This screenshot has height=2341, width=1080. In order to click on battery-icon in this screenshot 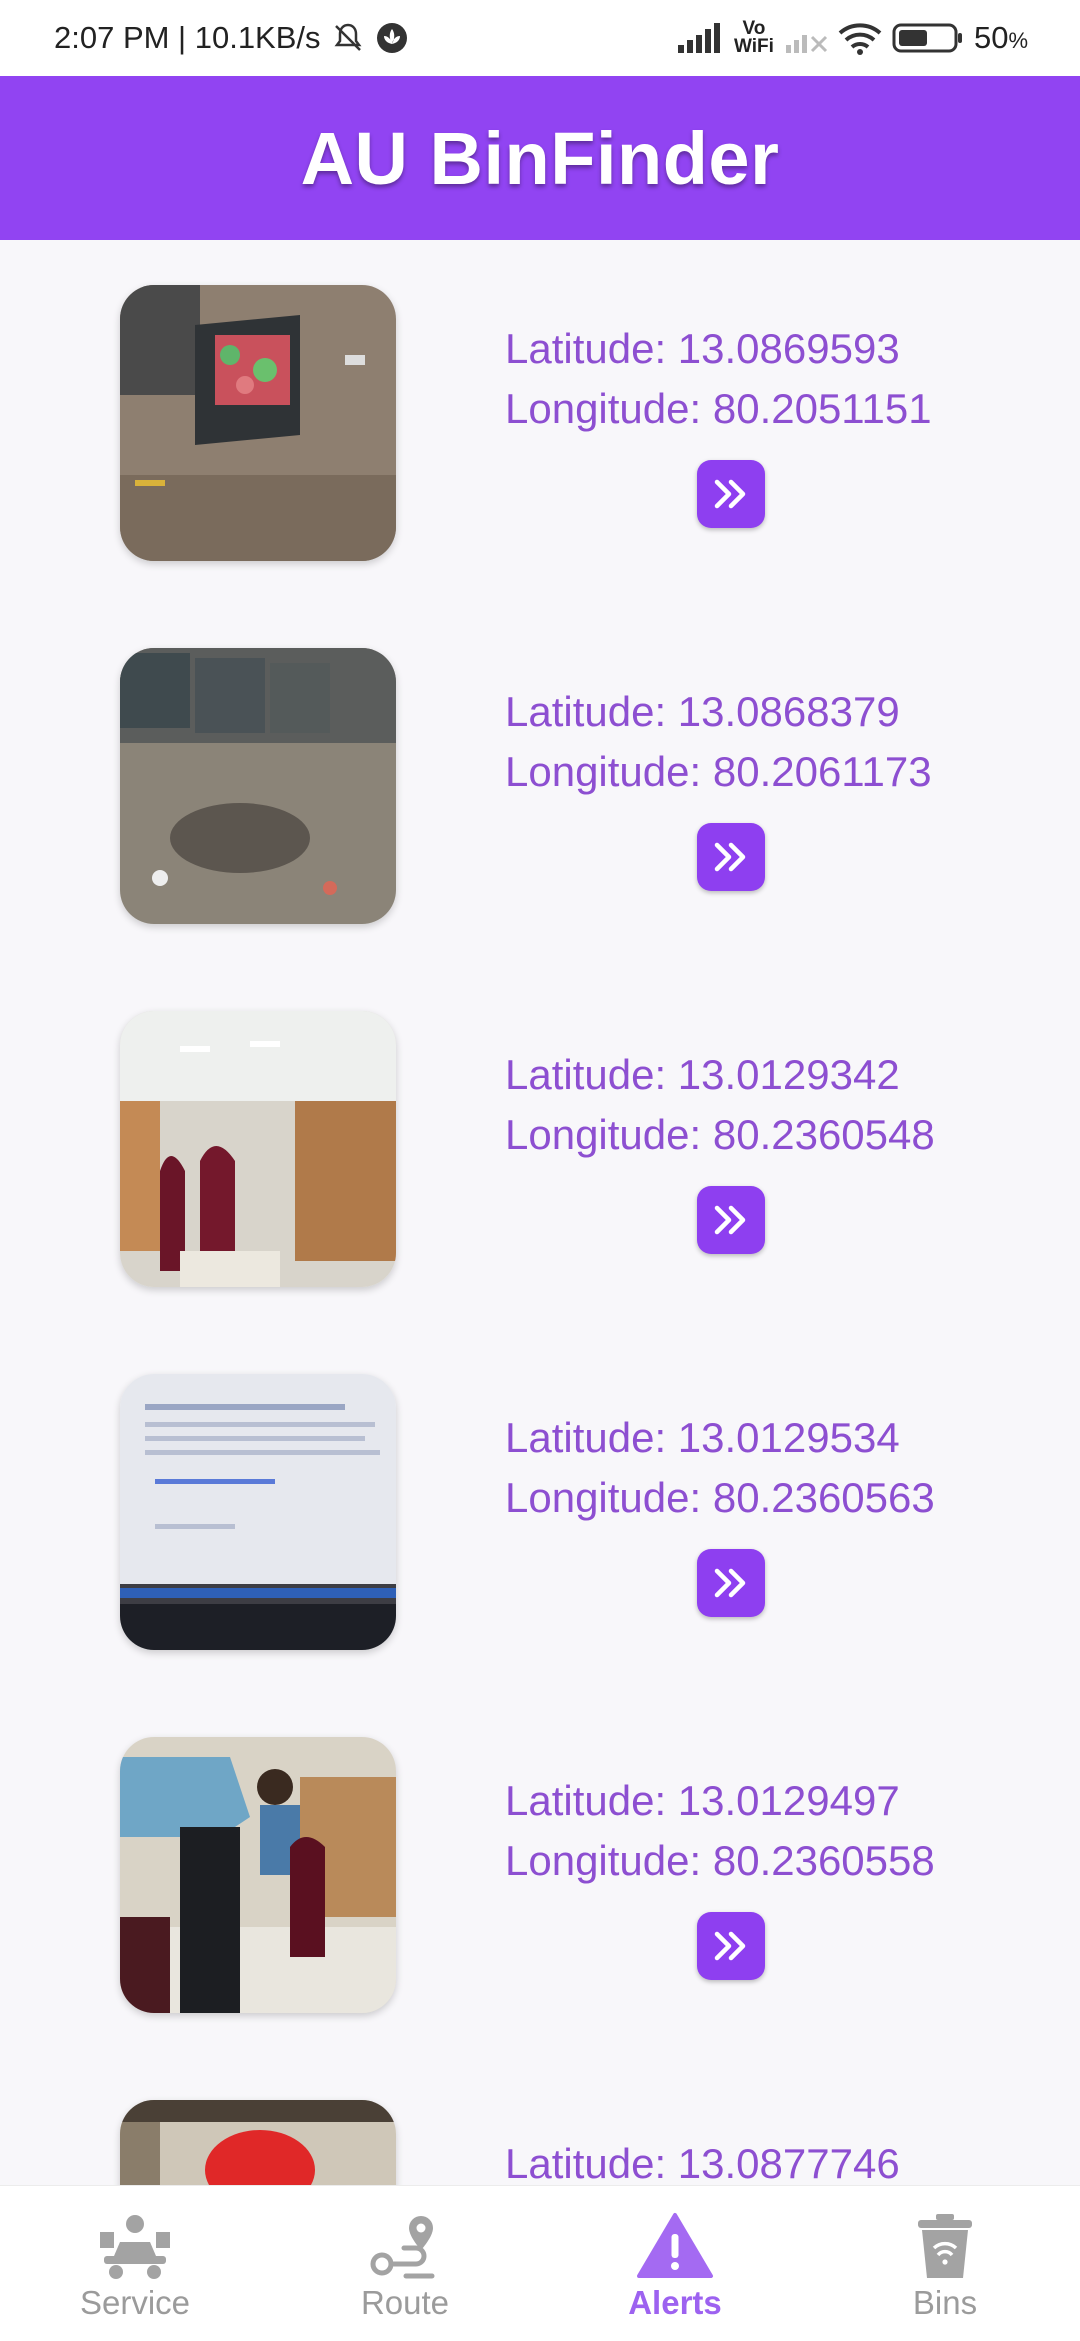, I will do `click(928, 38)`.